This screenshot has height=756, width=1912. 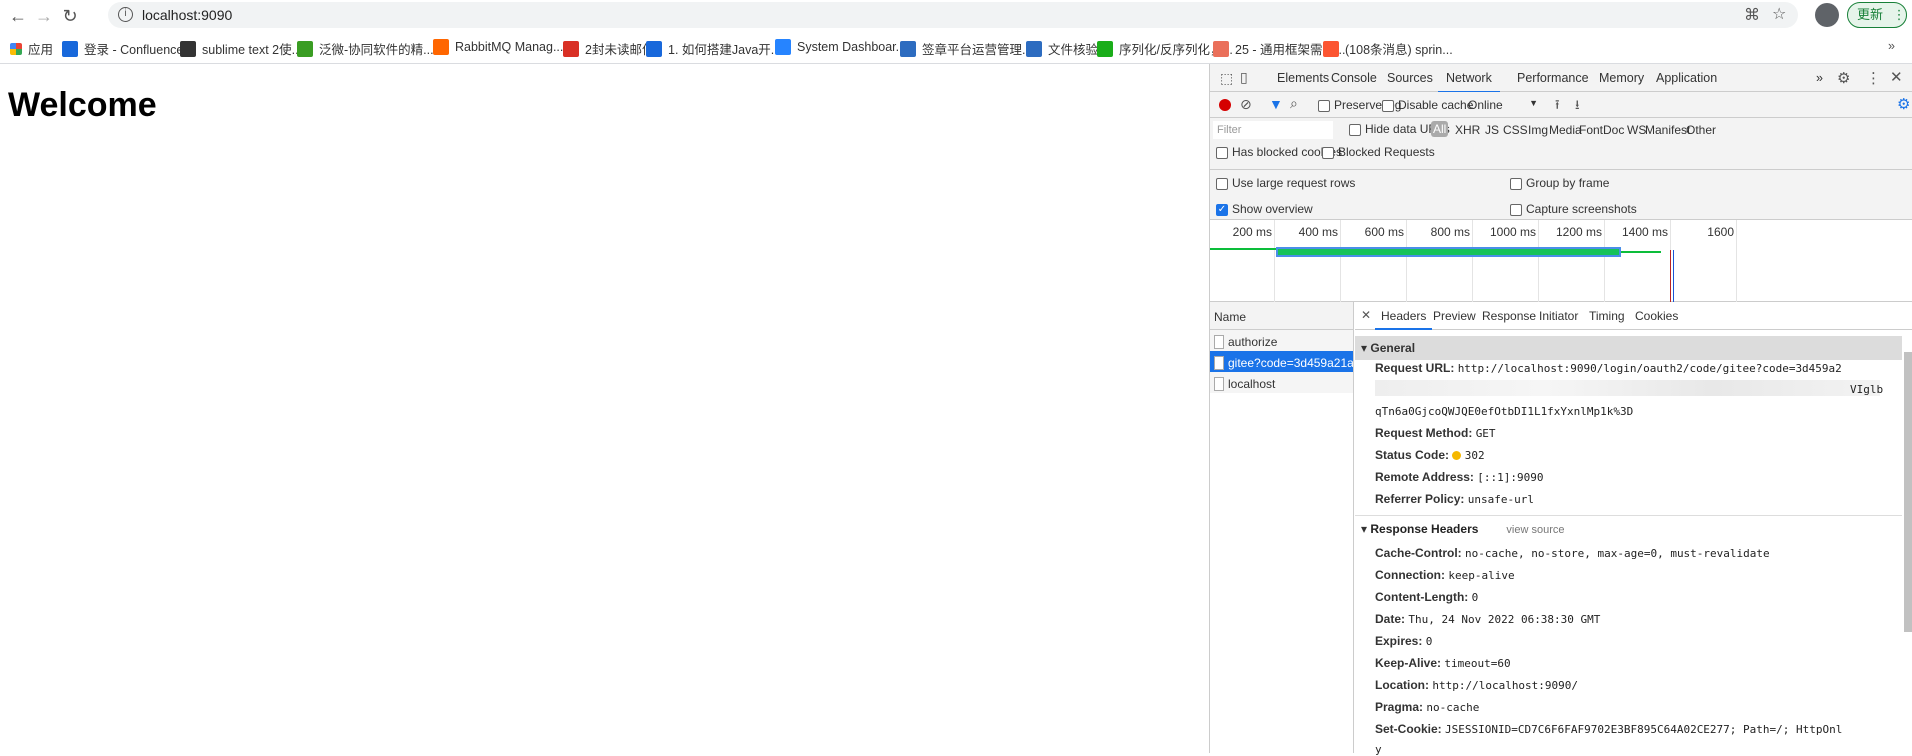 What do you see at coordinates (1331, 48) in the screenshot?
I see `csdn-icon` at bounding box center [1331, 48].